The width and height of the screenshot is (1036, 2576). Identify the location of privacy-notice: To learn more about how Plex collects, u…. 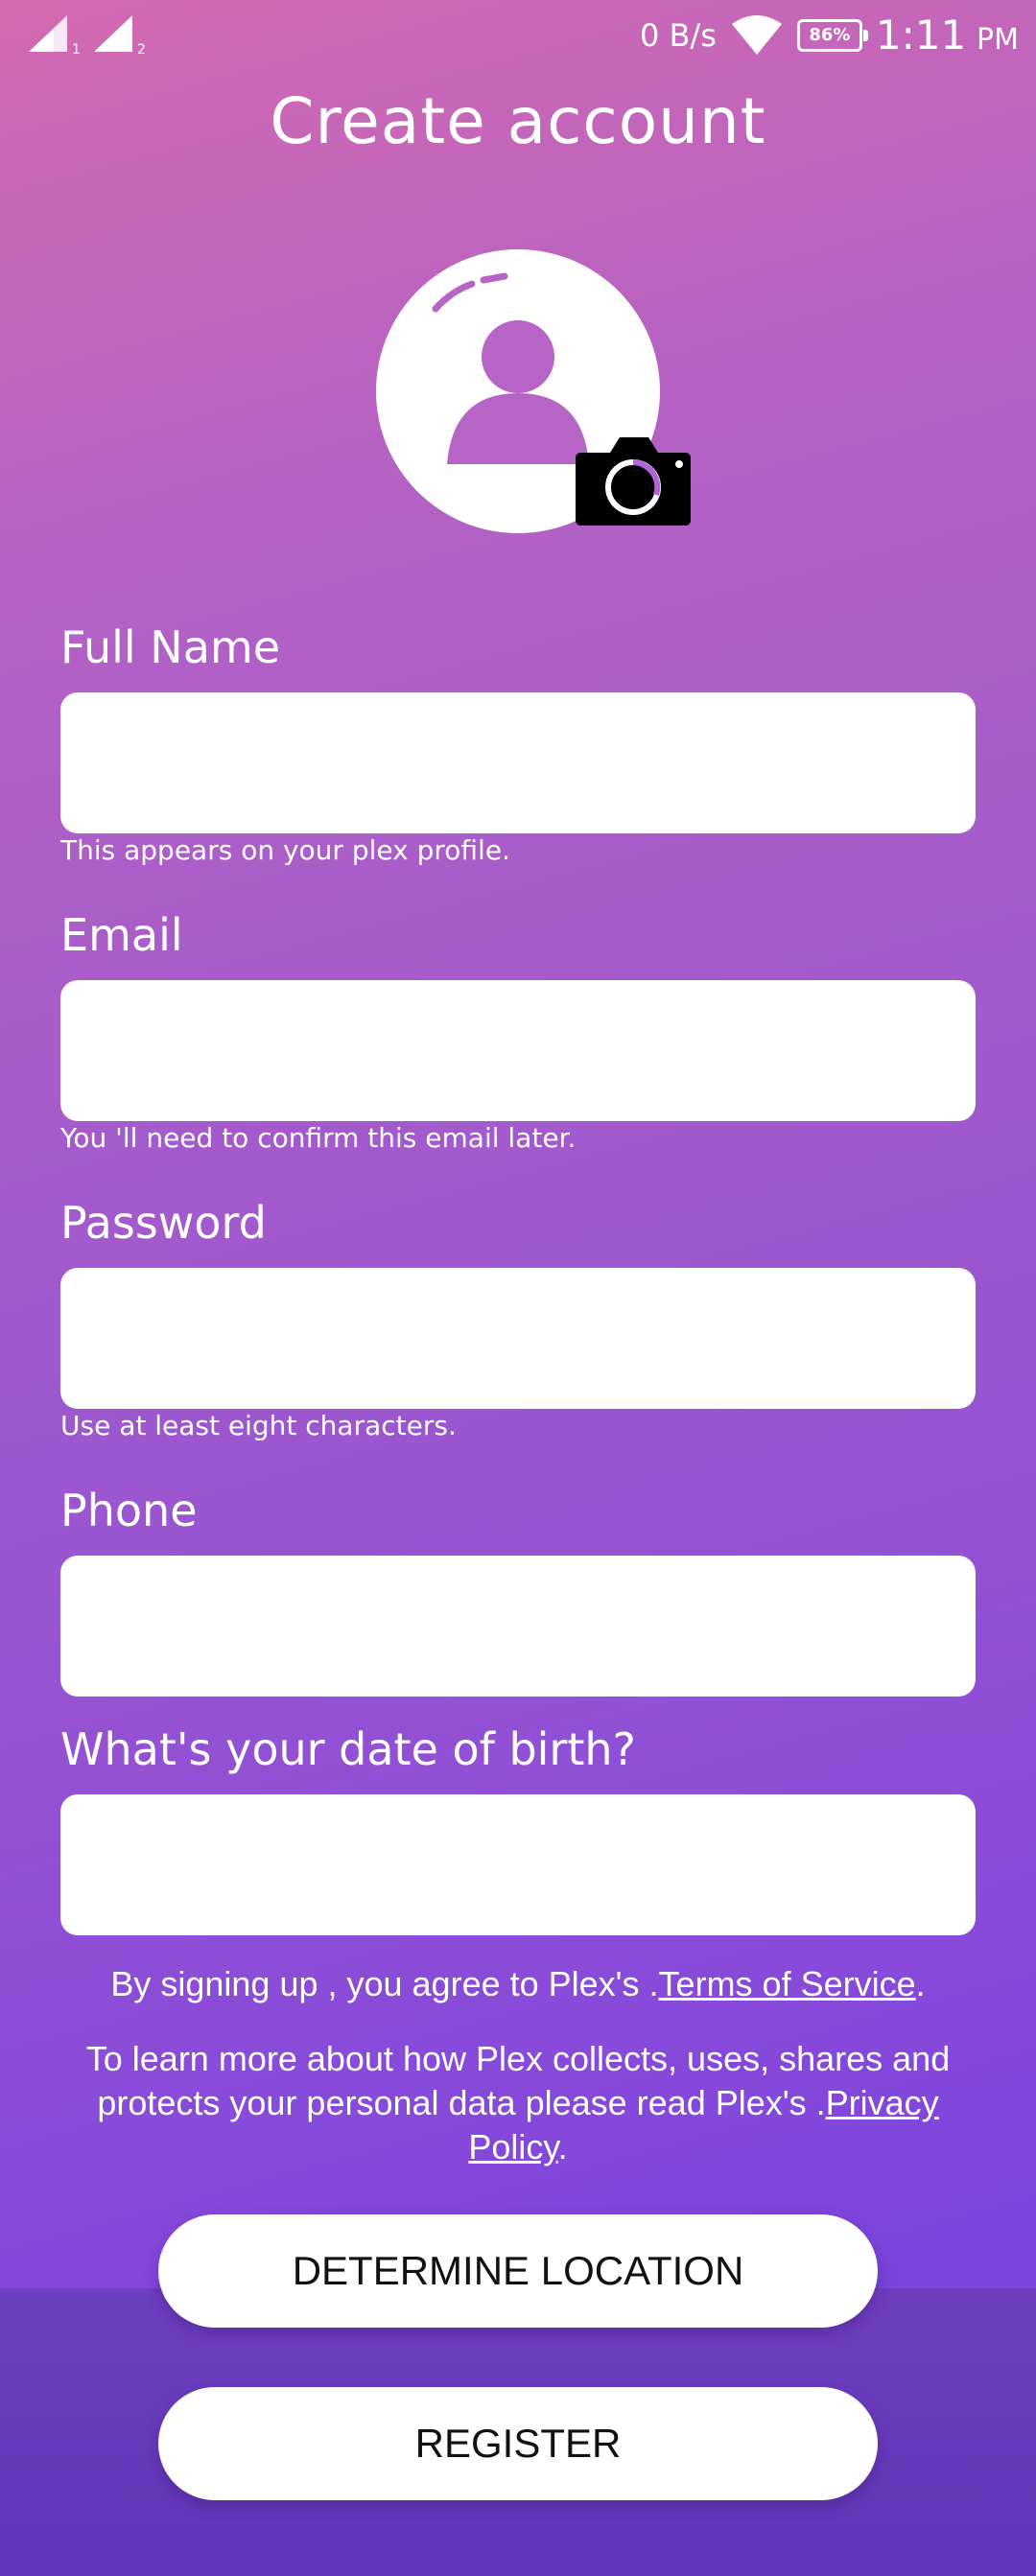
(518, 2103).